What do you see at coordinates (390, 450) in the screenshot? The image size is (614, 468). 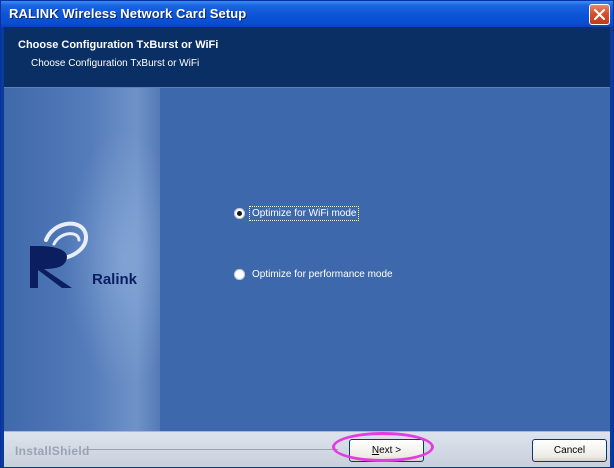 I see `next-label: ext >` at bounding box center [390, 450].